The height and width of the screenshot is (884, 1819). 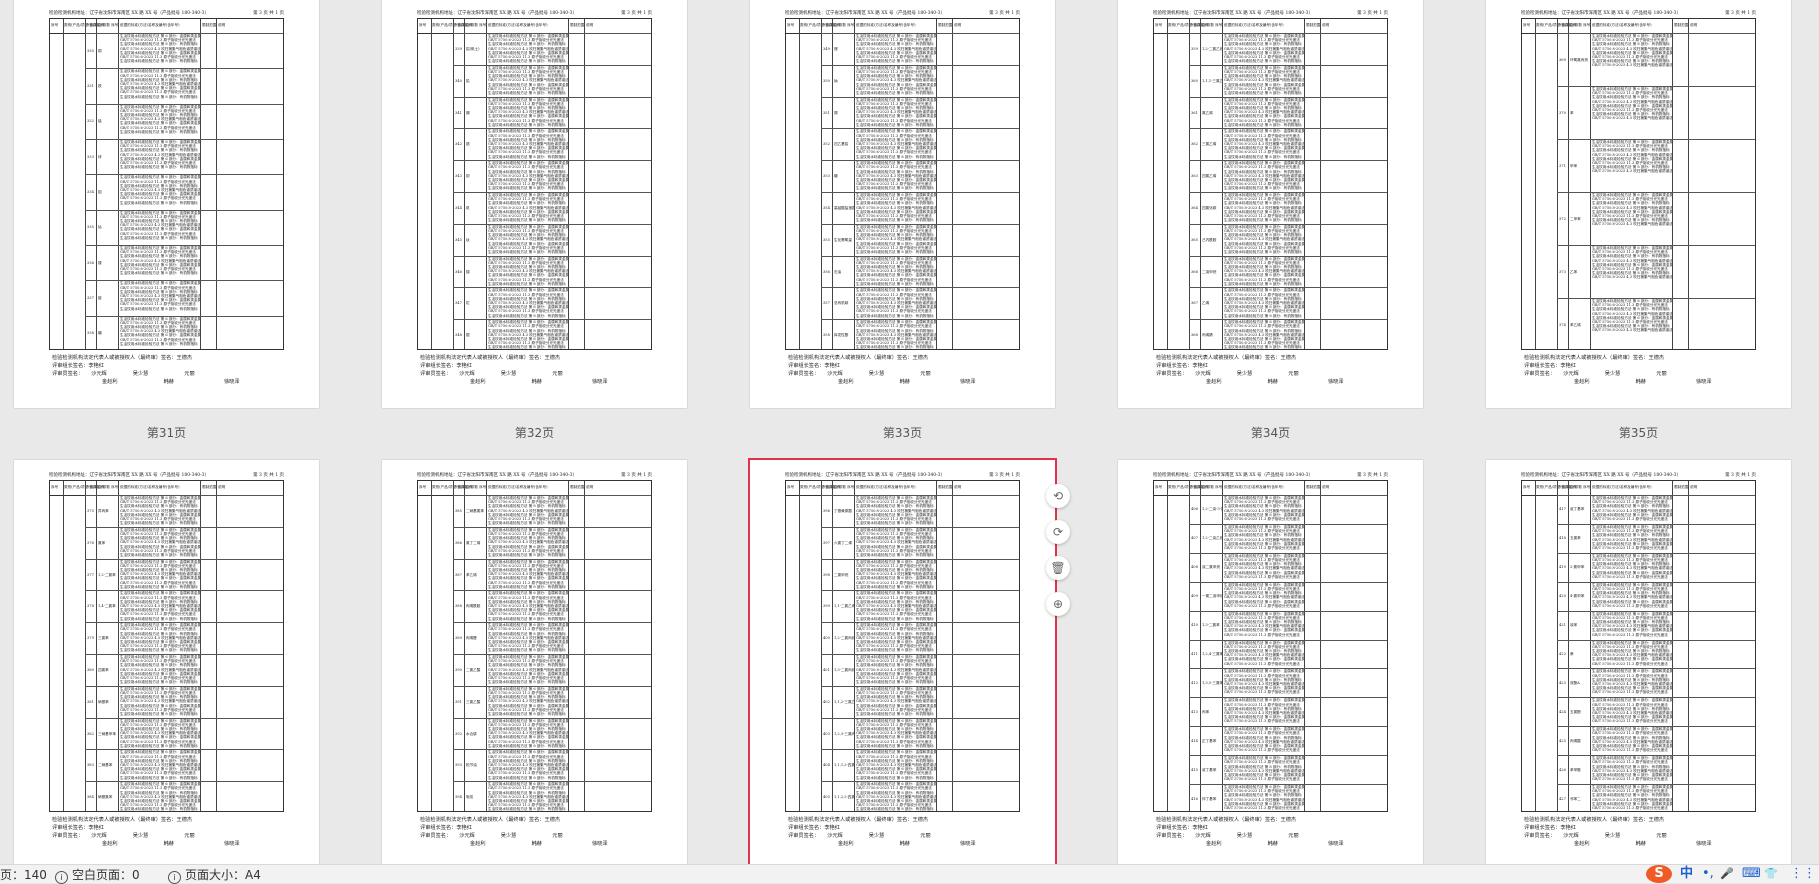 I want to click on sig-name: 韩赫, so click(x=1272, y=844).